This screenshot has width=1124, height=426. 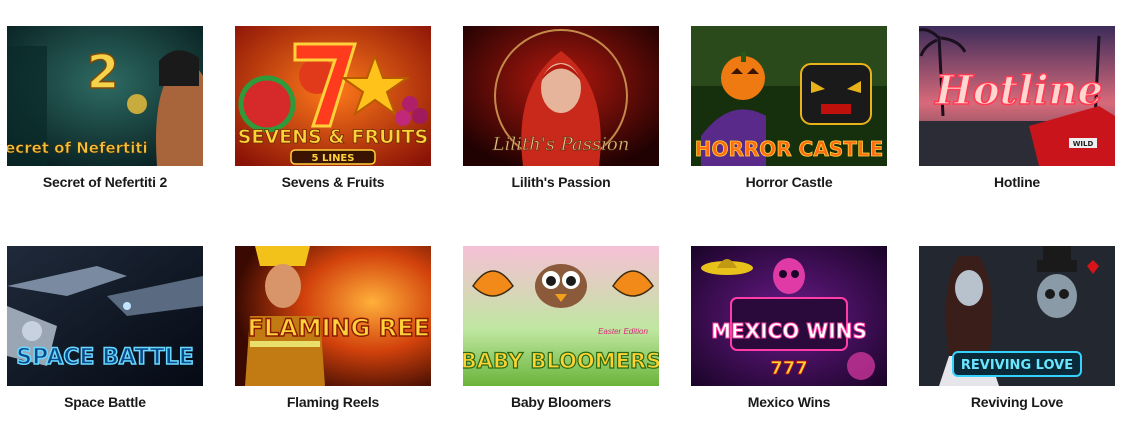 What do you see at coordinates (111, 182) in the screenshot?
I see `game-title: Secret of Nefertiti 2` at bounding box center [111, 182].